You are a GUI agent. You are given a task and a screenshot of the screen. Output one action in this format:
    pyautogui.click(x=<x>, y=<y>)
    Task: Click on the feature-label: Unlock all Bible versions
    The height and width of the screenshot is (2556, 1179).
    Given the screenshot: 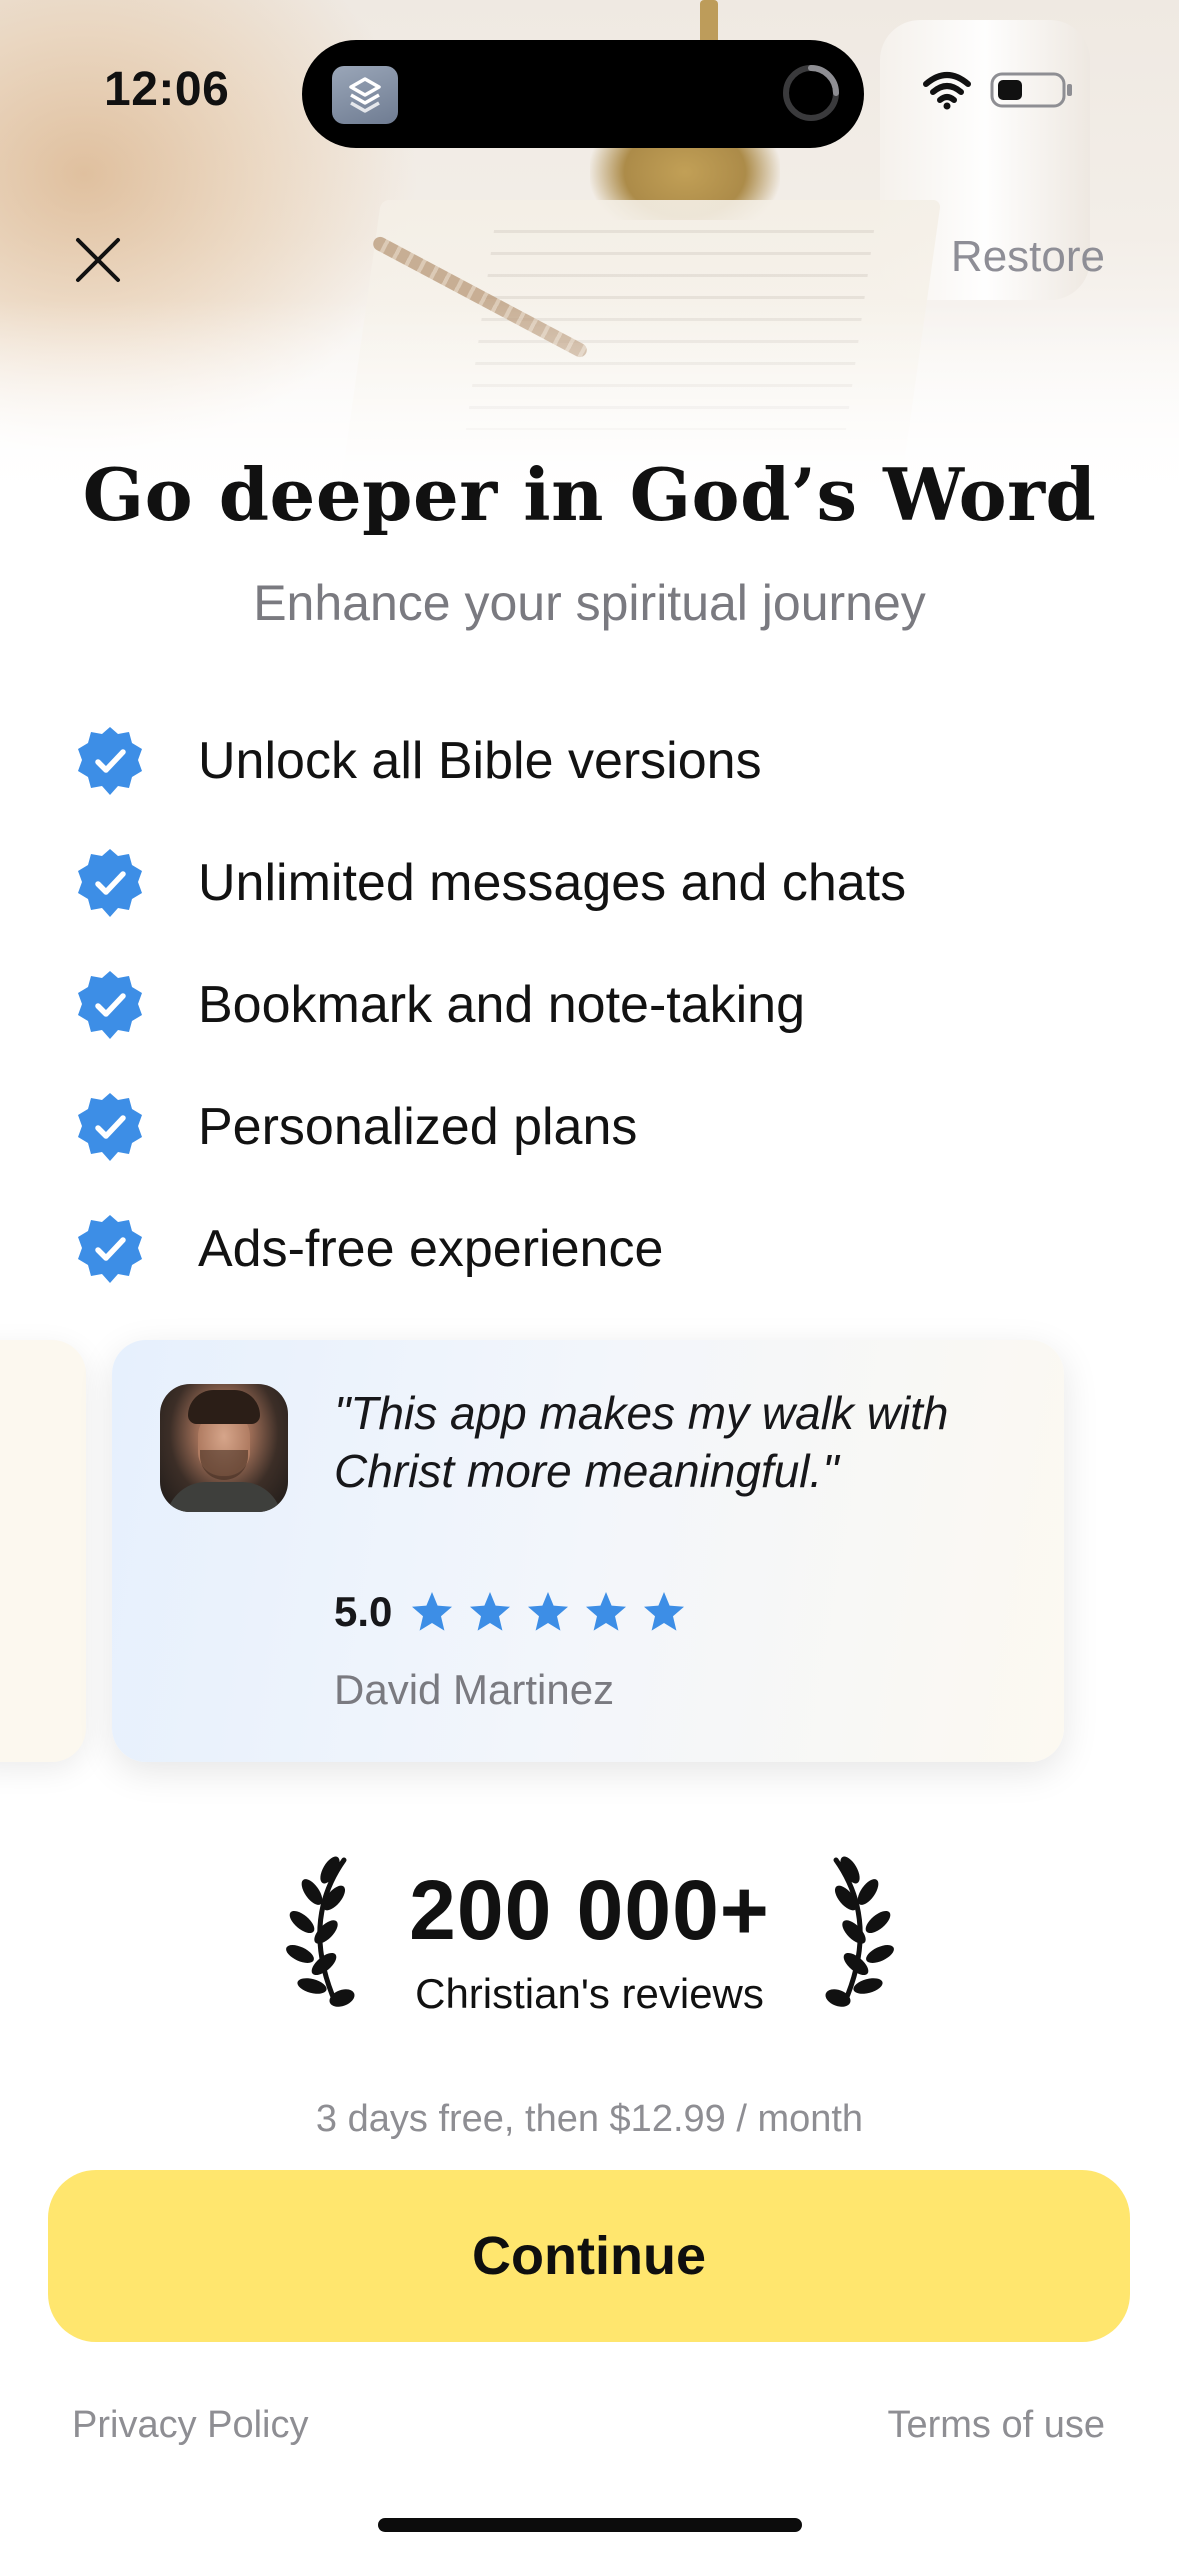 What is the action you would take?
    pyautogui.click(x=480, y=761)
    